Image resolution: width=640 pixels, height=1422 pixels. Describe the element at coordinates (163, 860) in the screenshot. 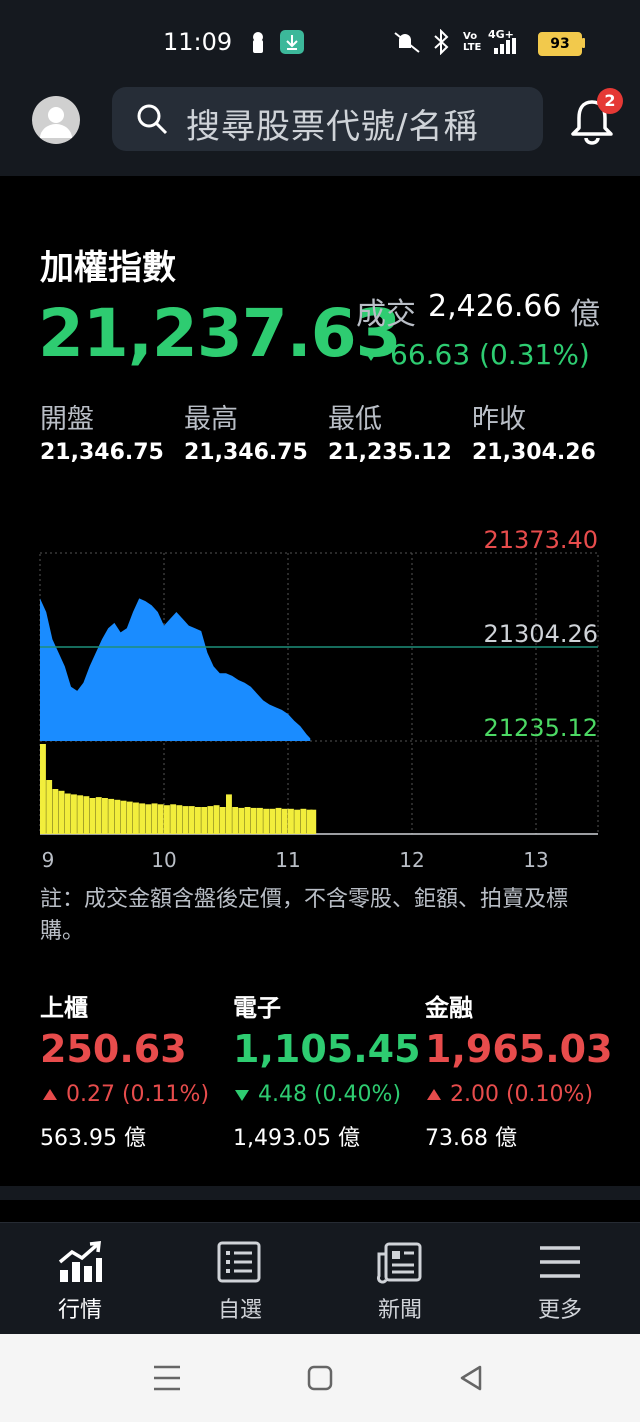

I see `x-tick-label: 10` at that location.